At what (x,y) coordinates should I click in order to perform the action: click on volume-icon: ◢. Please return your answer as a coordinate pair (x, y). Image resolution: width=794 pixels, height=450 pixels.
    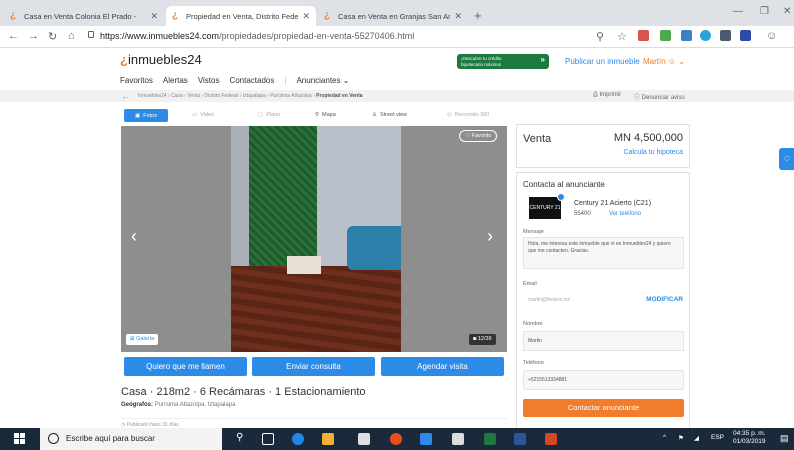
    Looking at the image, I should click on (696, 438).